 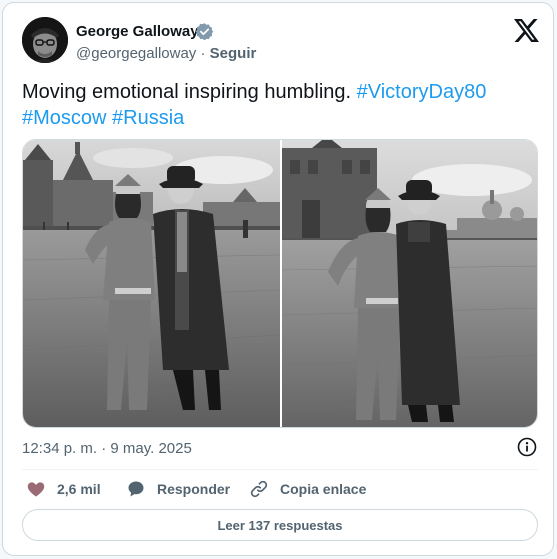 I want to click on follow-button: Seguir, so click(x=233, y=53).